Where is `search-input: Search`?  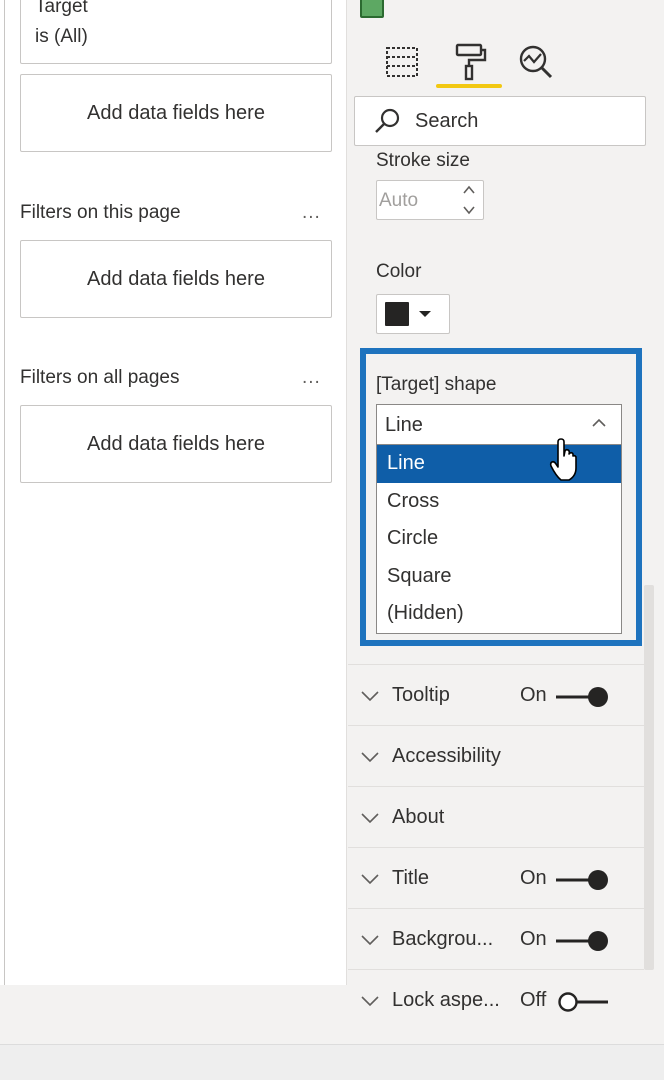
search-input: Search is located at coordinates (500, 121).